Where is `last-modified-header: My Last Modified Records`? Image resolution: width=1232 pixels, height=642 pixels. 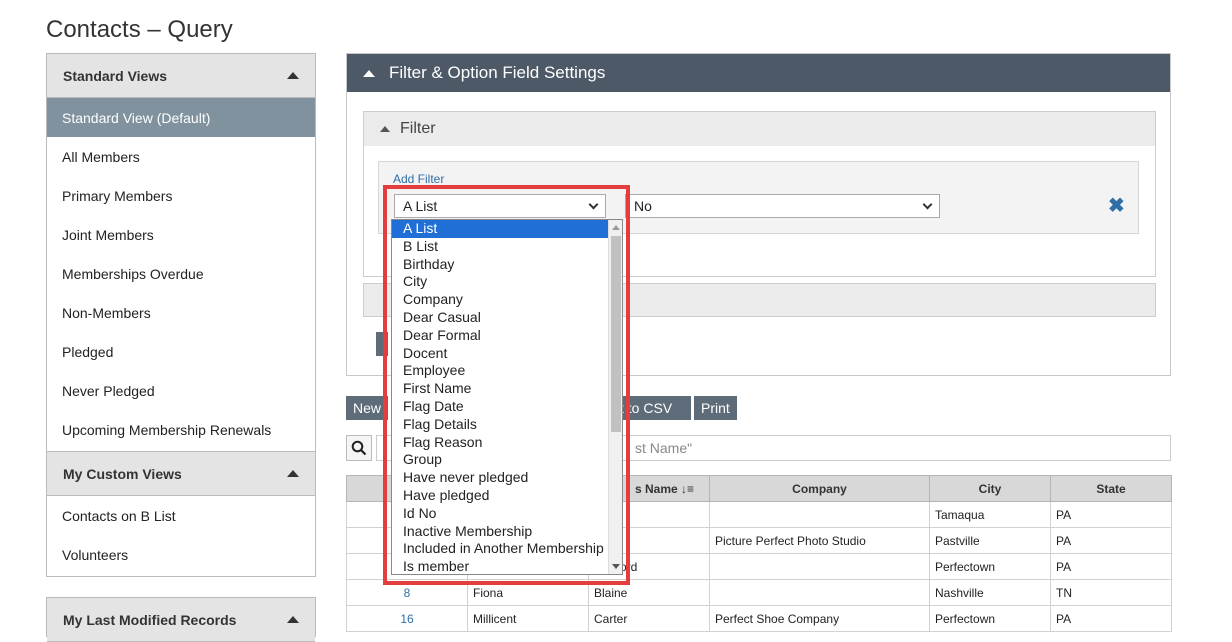 last-modified-header: My Last Modified Records is located at coordinates (181, 620).